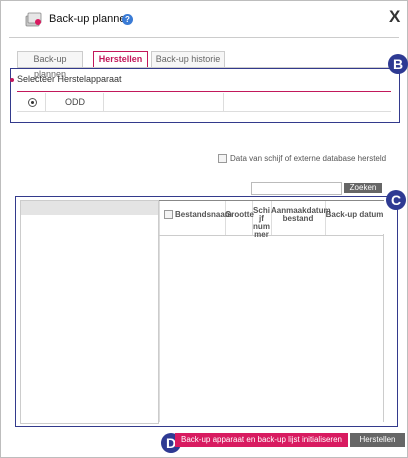 This screenshot has height=458, width=408. I want to click on backup-app-icon, so click(33, 19).